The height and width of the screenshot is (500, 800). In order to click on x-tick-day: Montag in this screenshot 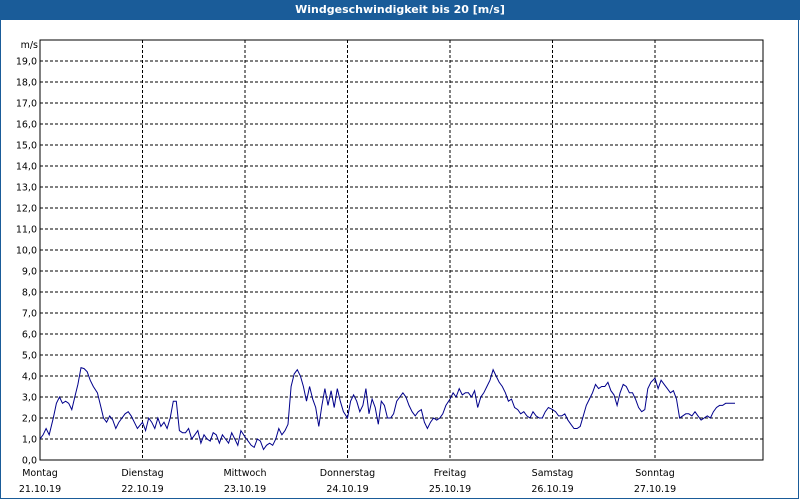, I will do `click(40, 473)`.